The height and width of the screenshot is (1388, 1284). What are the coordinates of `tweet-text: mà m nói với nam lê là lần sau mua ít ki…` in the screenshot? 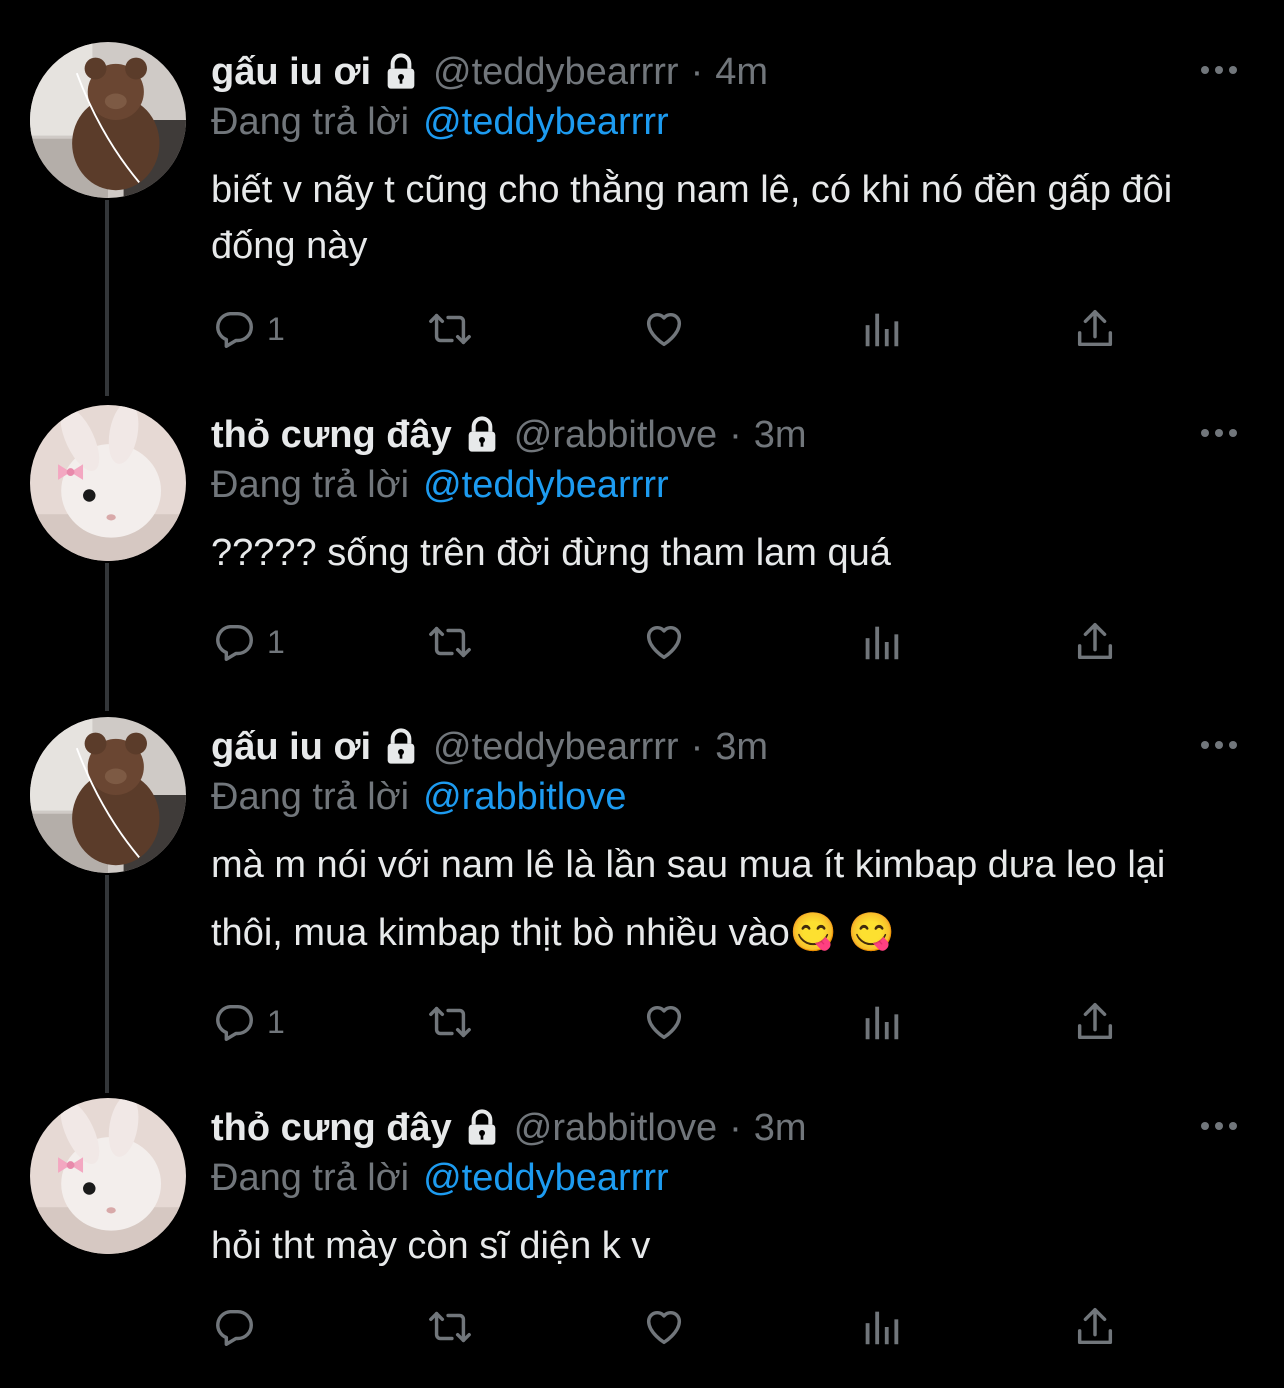 It's located at (688, 899).